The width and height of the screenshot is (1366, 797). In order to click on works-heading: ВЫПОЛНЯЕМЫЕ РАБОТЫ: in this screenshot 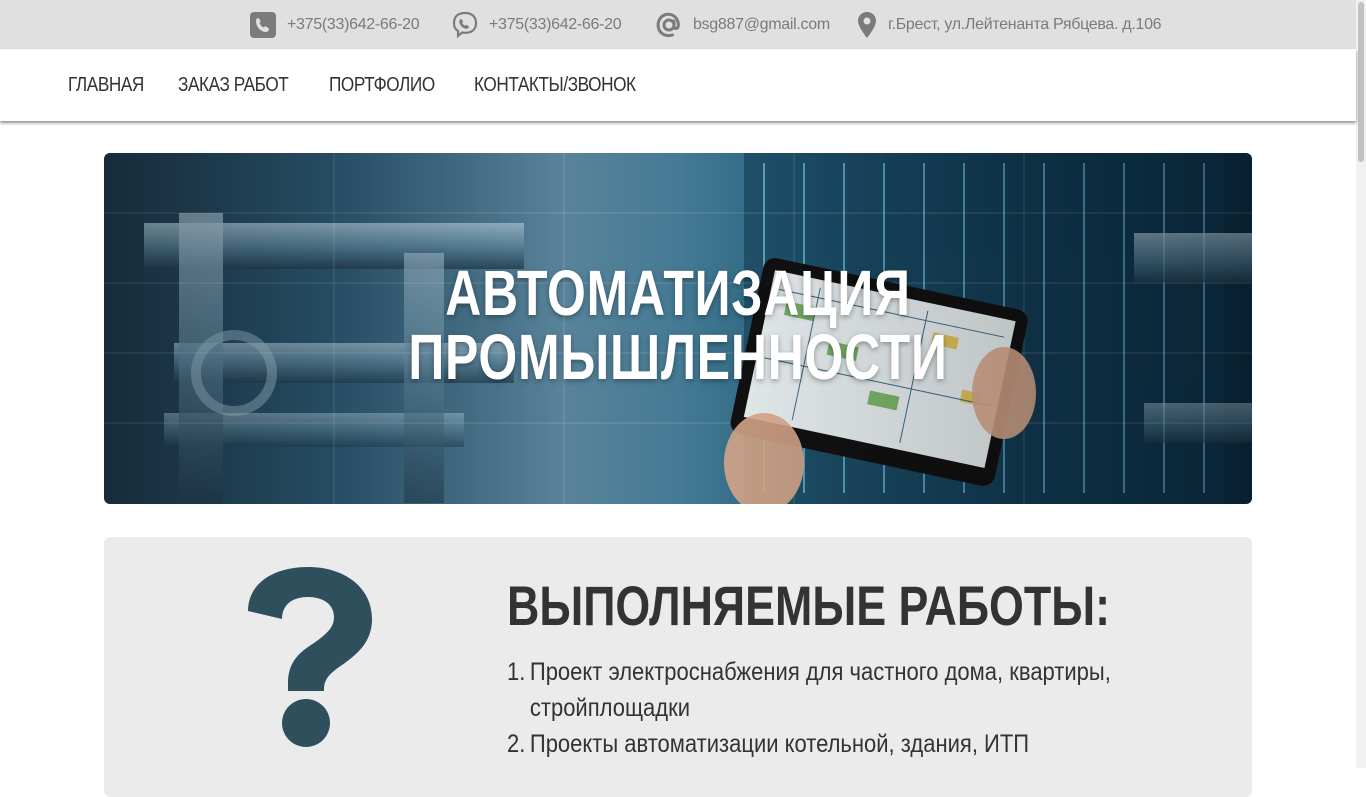, I will do `click(809, 605)`.